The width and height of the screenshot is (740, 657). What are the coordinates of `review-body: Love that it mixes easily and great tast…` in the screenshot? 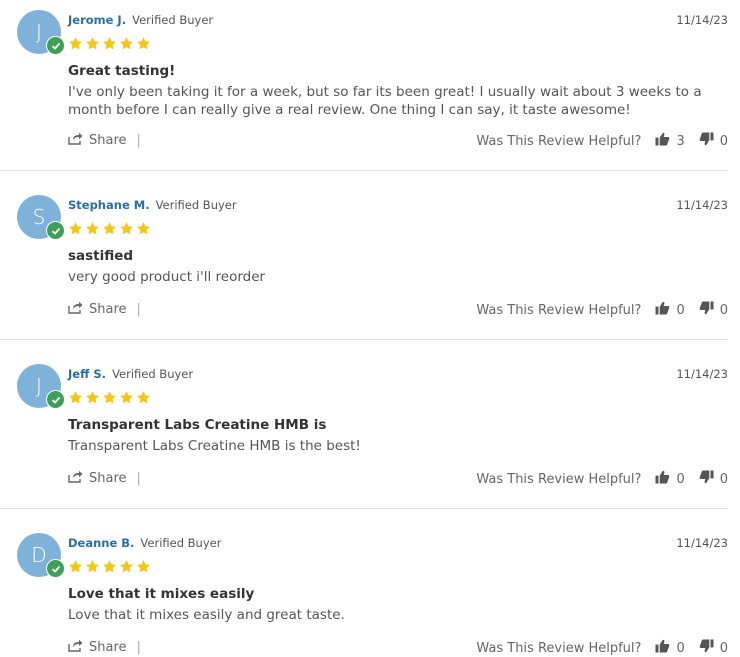 It's located at (206, 615).